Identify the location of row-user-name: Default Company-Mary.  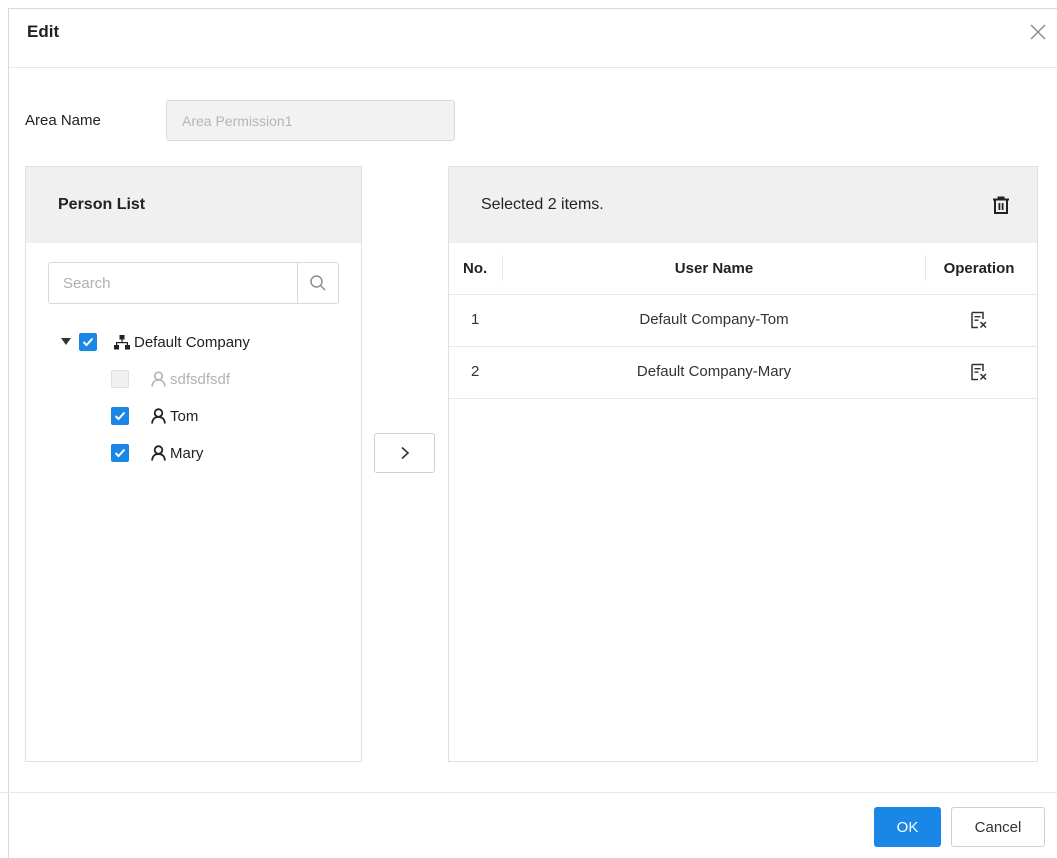
(714, 371).